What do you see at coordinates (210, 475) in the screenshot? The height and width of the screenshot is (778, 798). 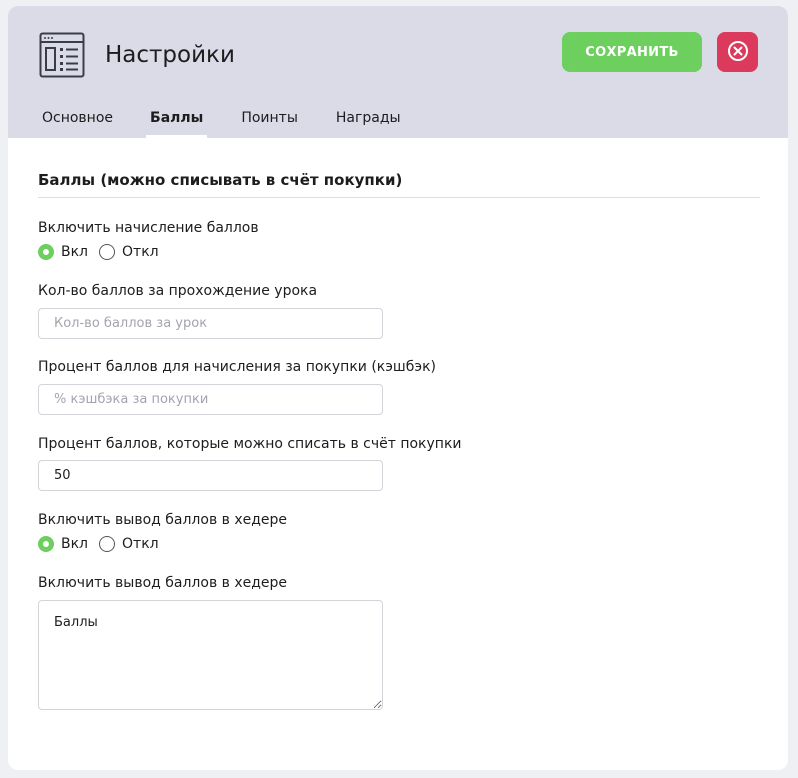 I see `writeoff-percent-input` at bounding box center [210, 475].